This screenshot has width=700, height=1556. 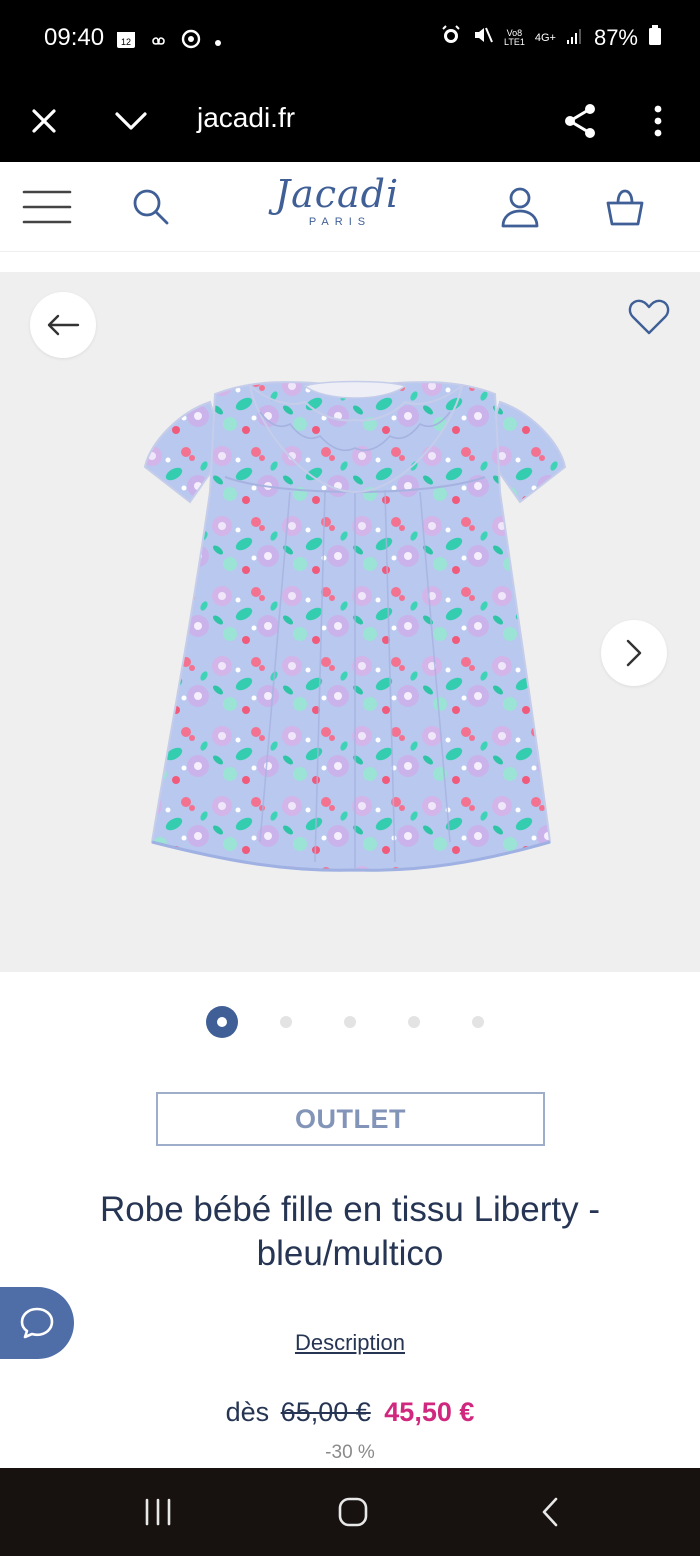 What do you see at coordinates (483, 38) in the screenshot?
I see `mute-icon` at bounding box center [483, 38].